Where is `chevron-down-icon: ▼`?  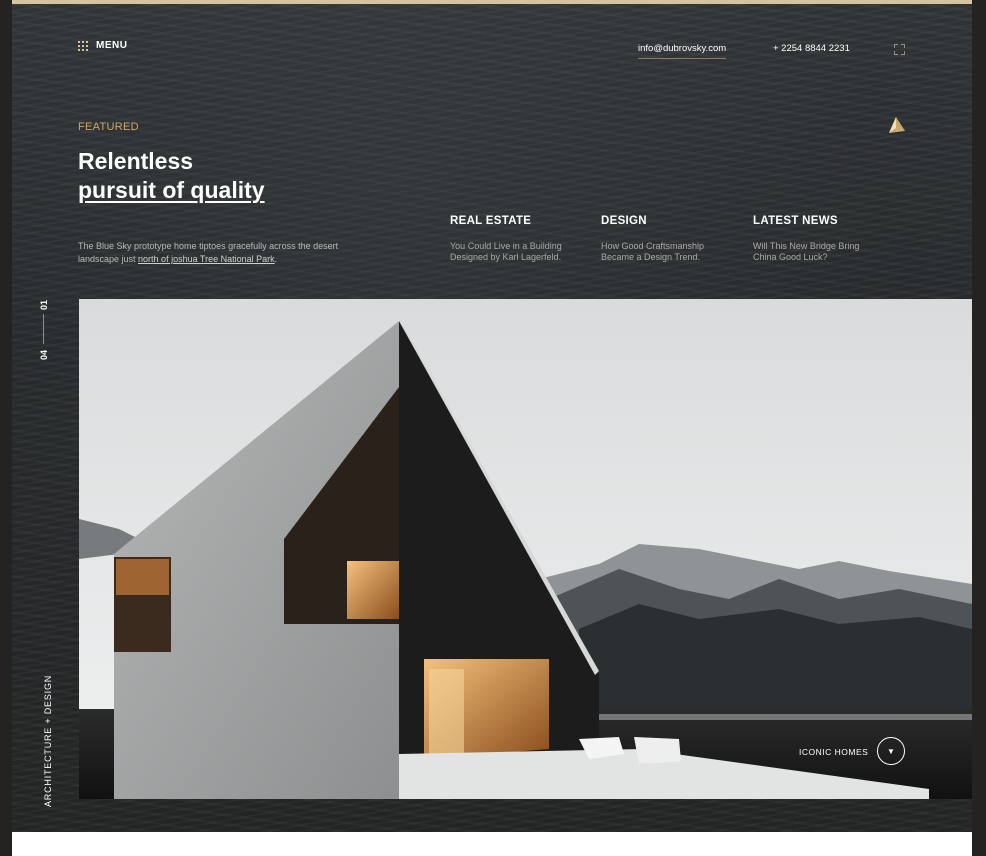
chevron-down-icon: ▼ is located at coordinates (891, 751).